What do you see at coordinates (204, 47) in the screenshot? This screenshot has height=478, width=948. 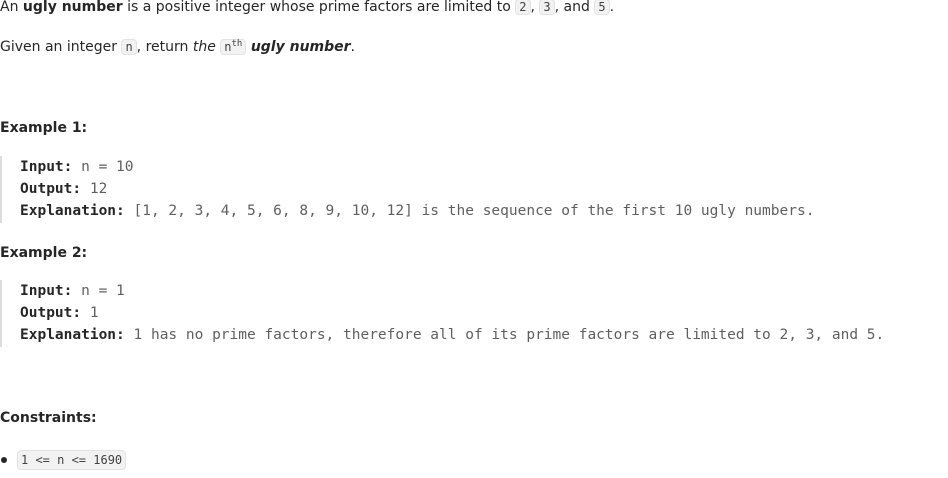 I see `task-the: the` at bounding box center [204, 47].